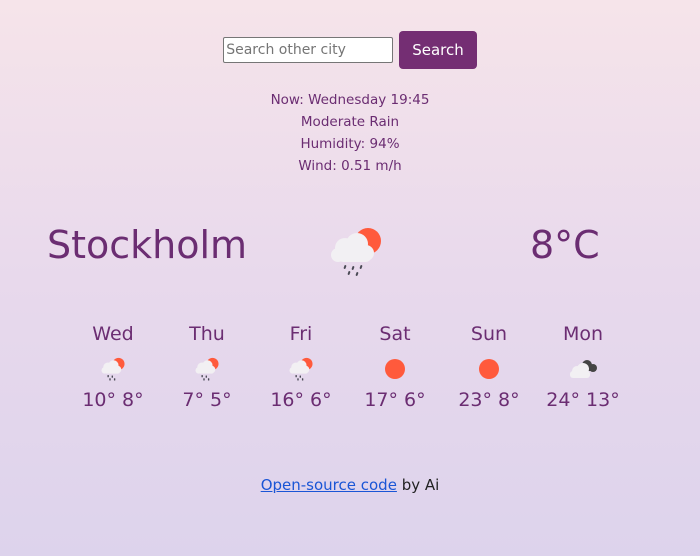  What do you see at coordinates (583, 400) in the screenshot?
I see `forecast-temps: 24° 13°` at bounding box center [583, 400].